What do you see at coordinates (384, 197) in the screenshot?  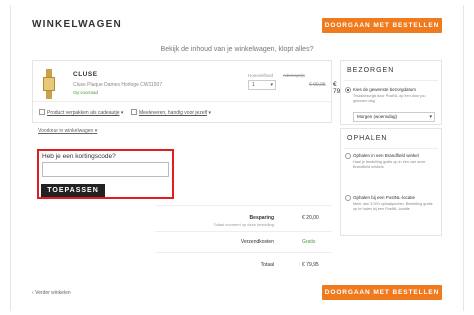 I see `pickup-postnl-title: Ophalen bij een PostNL-locatie` at bounding box center [384, 197].